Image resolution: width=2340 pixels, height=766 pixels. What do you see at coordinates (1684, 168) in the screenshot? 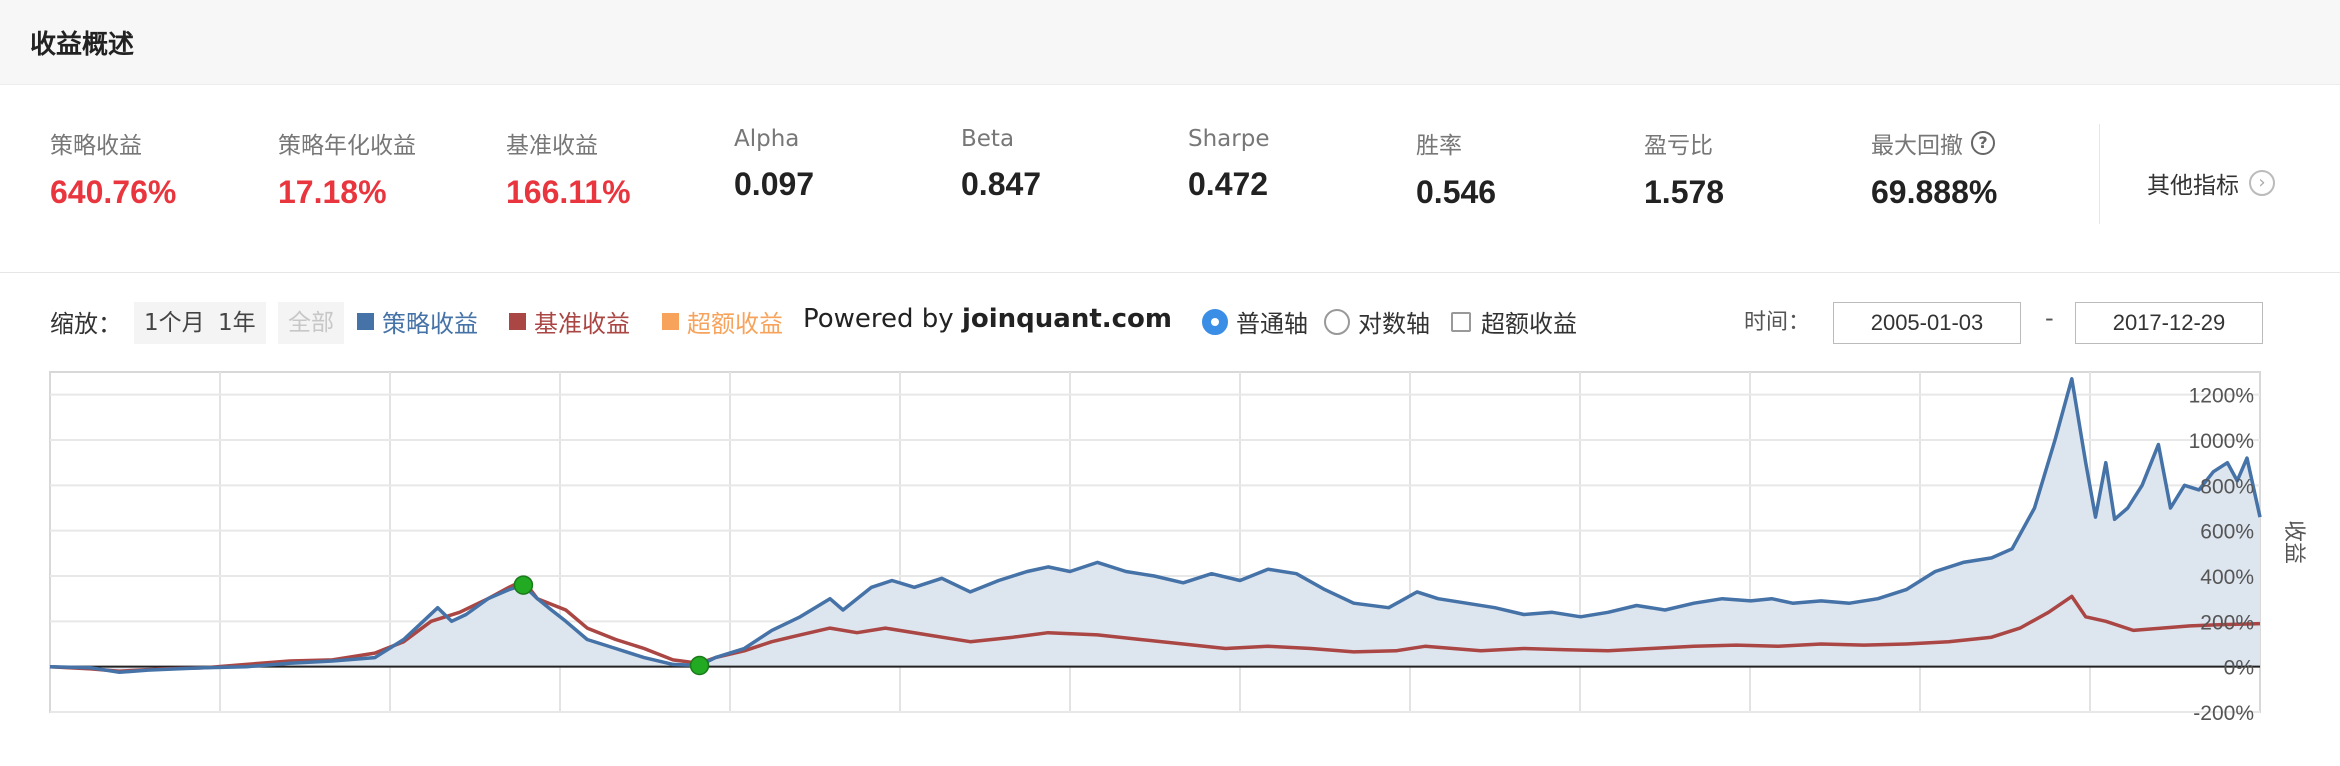
I see `metric-profit-loss-ratio: 盈亏比 1.578` at bounding box center [1684, 168].